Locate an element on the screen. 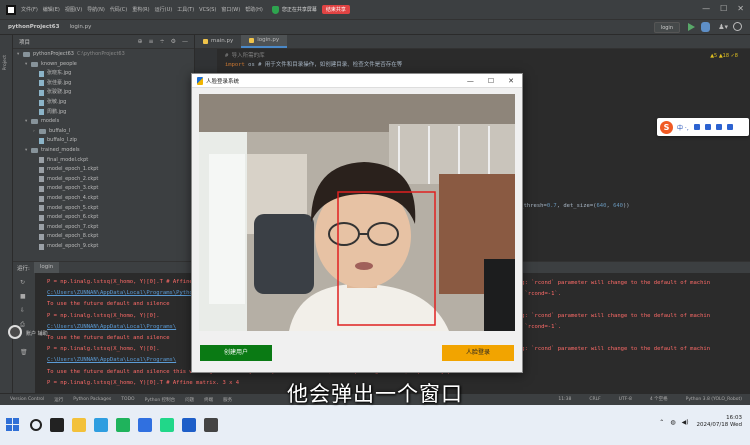  windows-taskbar: ⌃ ◍ ◀) 16:03 2024/07/18 Wed is located at coordinates (375, 425).